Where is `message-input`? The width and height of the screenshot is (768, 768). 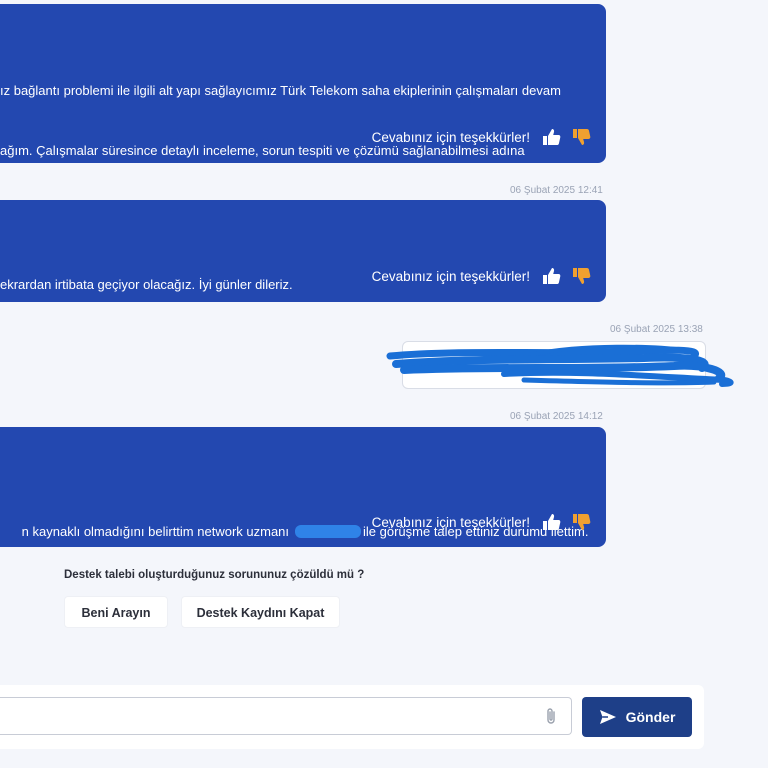
message-input is located at coordinates (286, 716).